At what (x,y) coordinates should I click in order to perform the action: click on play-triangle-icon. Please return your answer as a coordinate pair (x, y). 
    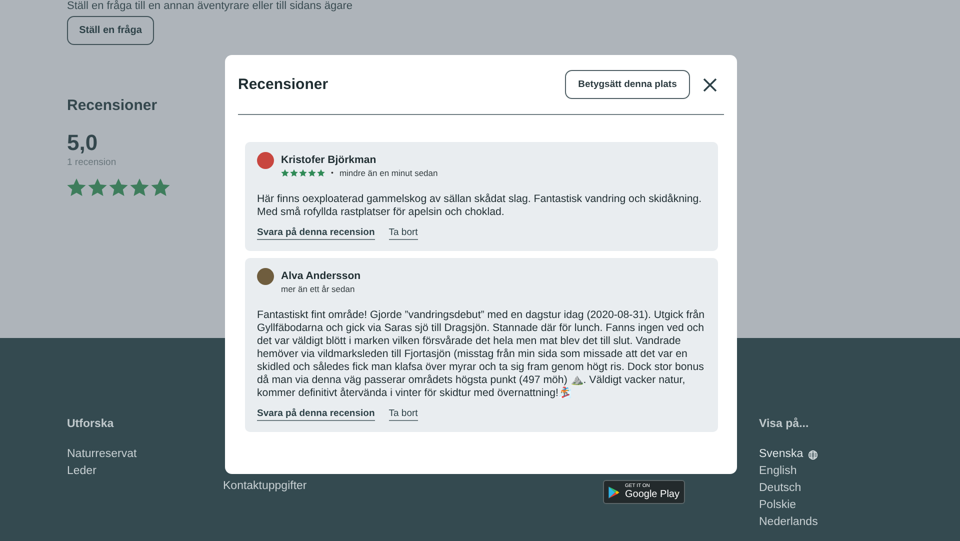
    Looking at the image, I should click on (614, 492).